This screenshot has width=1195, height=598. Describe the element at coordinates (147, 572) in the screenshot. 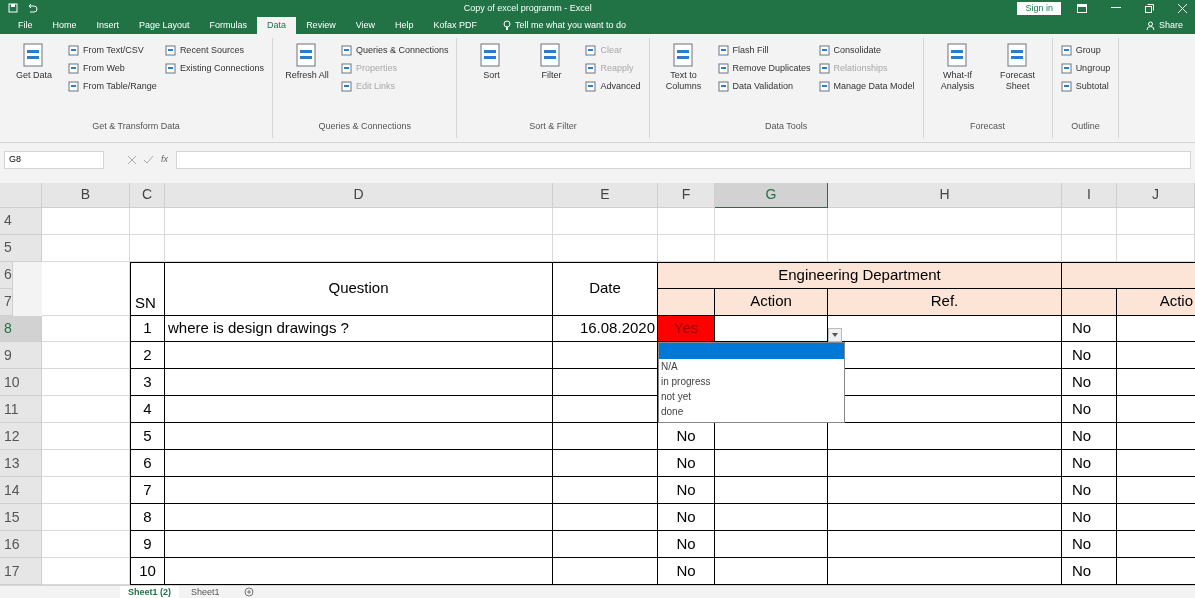

I see `table-cell: 10` at that location.